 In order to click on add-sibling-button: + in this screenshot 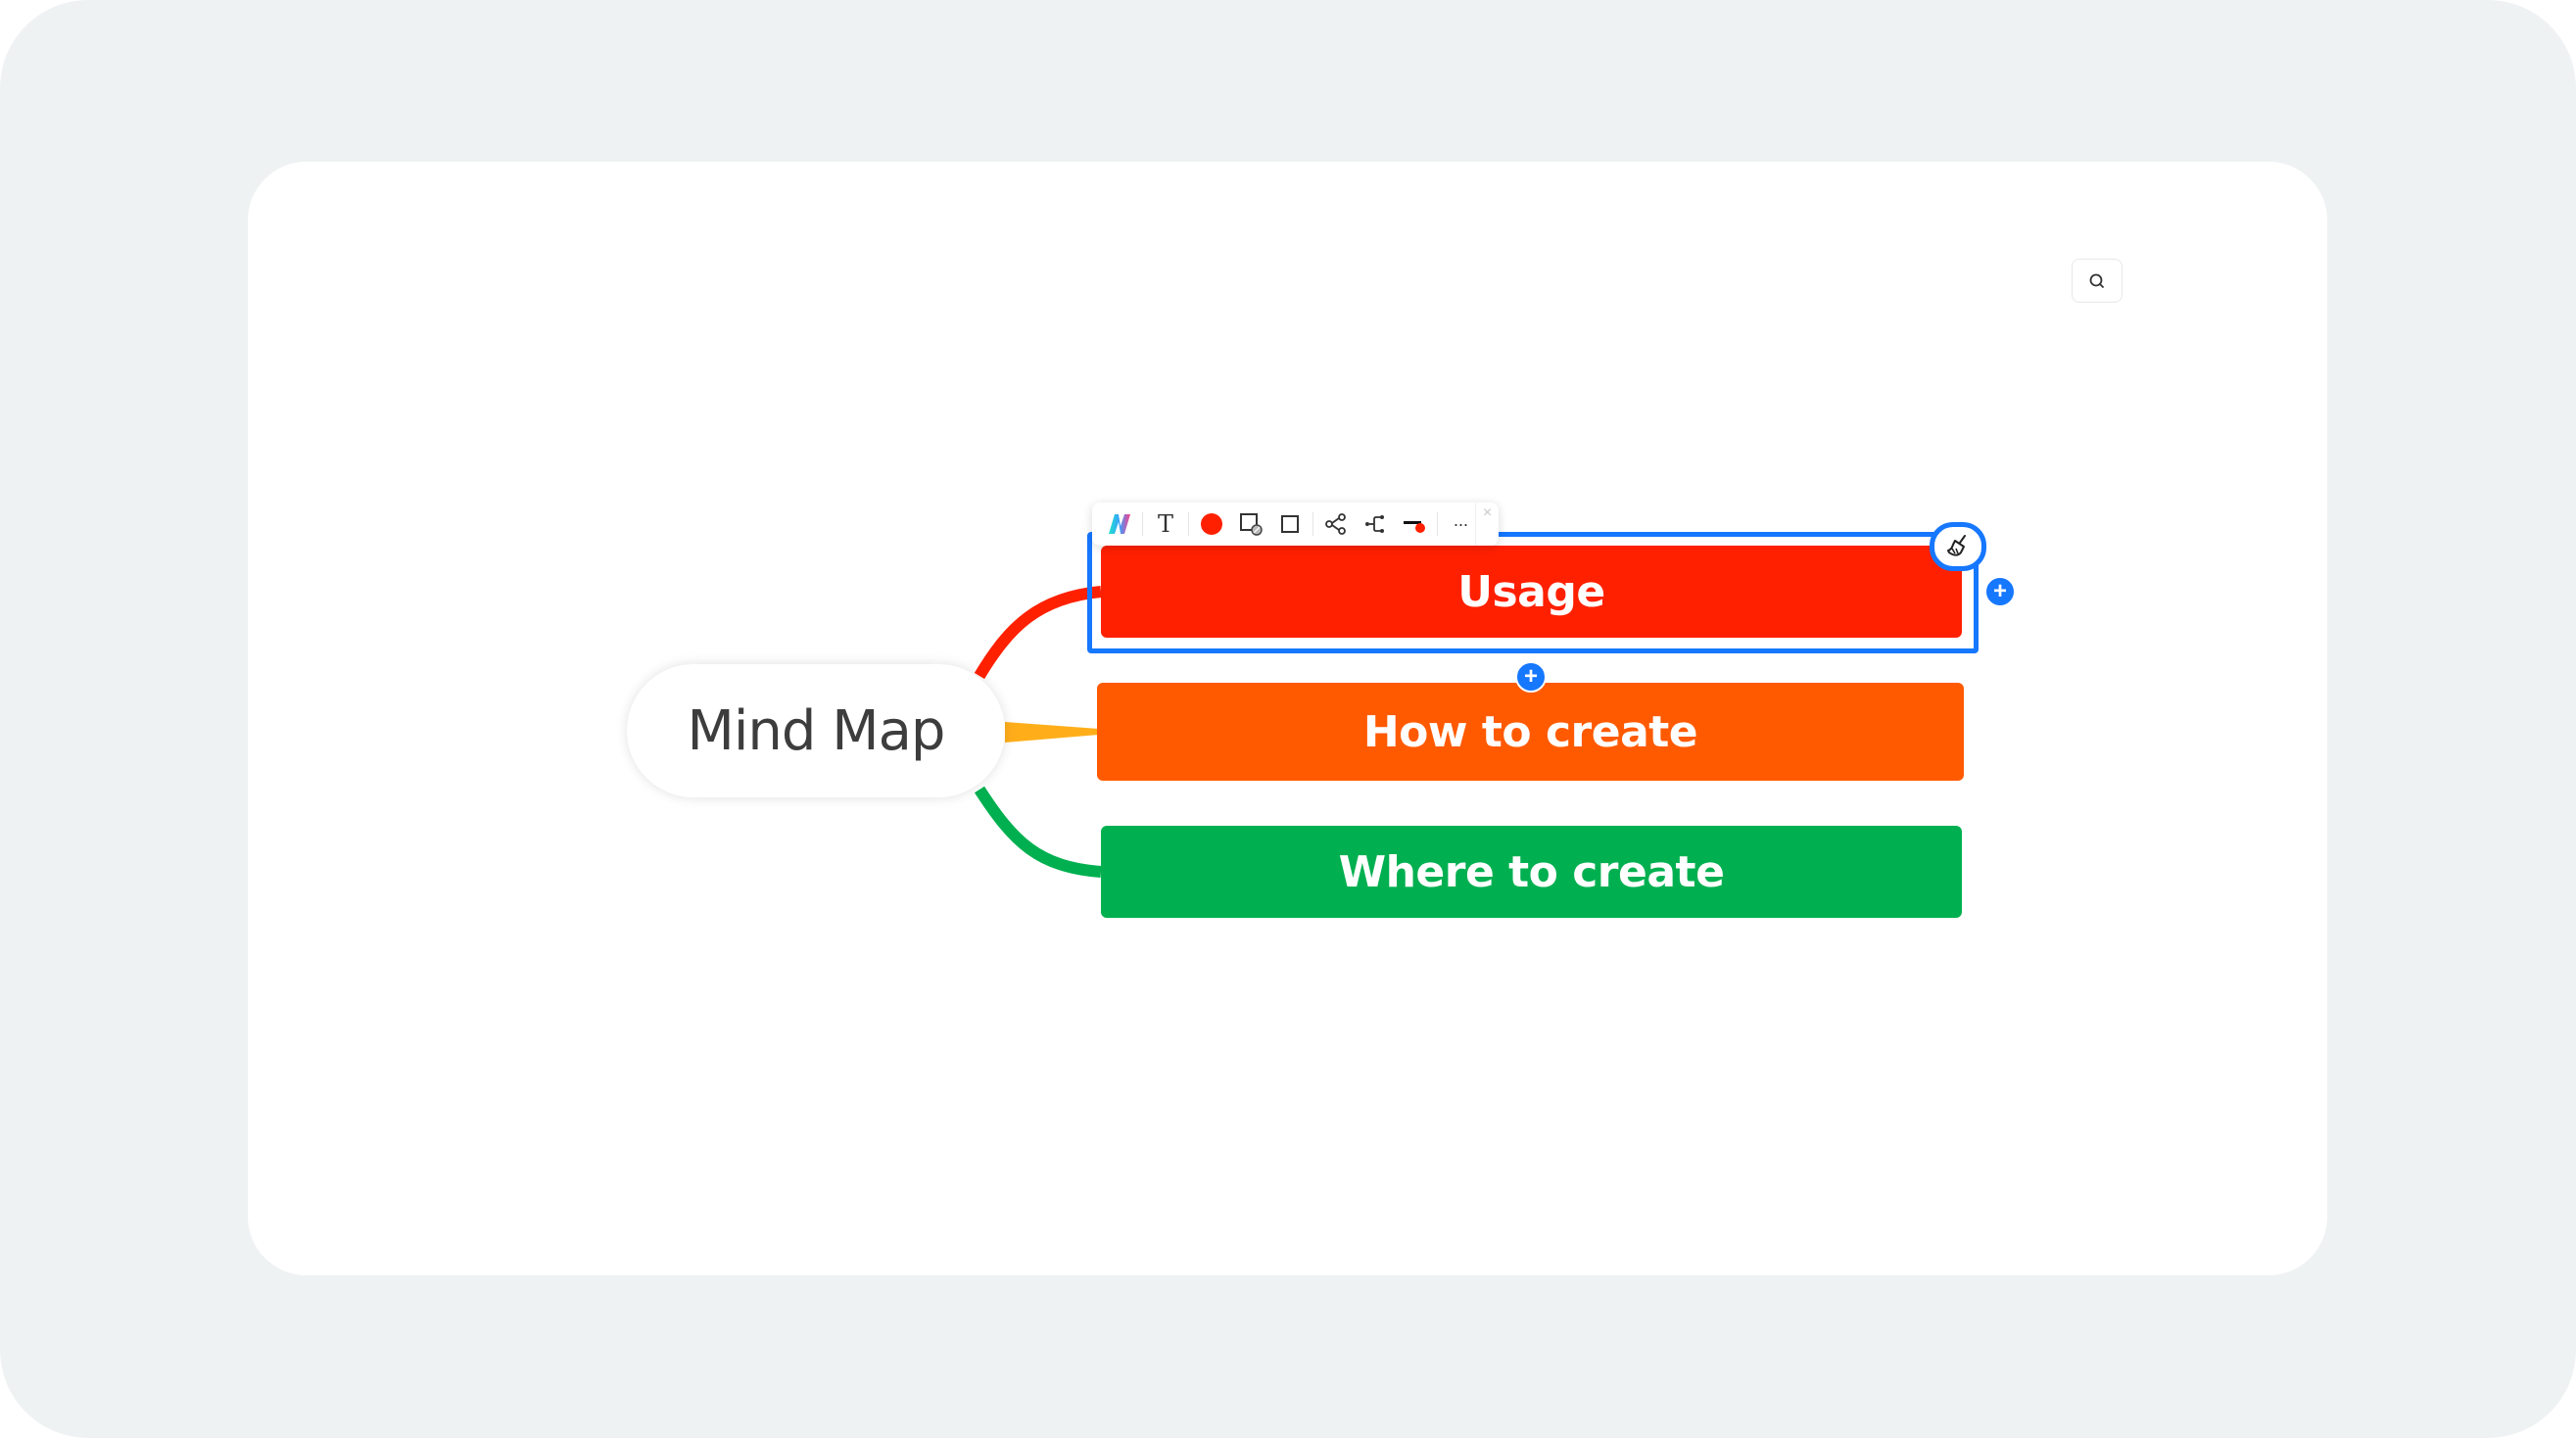, I will do `click(1531, 677)`.